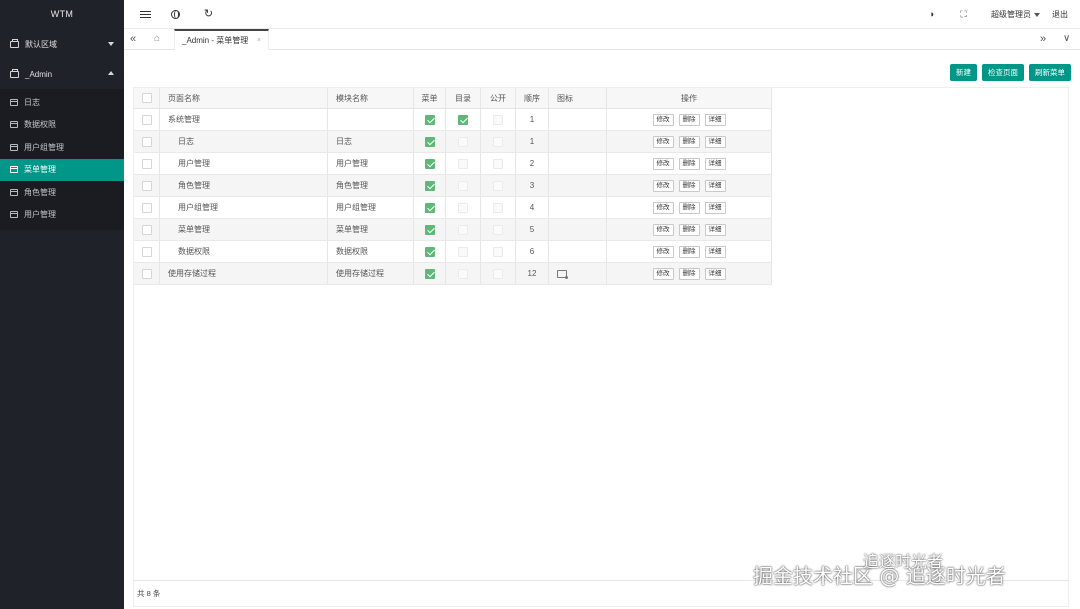 The height and width of the screenshot is (609, 1080). Describe the element at coordinates (244, 229) in the screenshot. I see `cell-page-name: 菜单管理` at that location.